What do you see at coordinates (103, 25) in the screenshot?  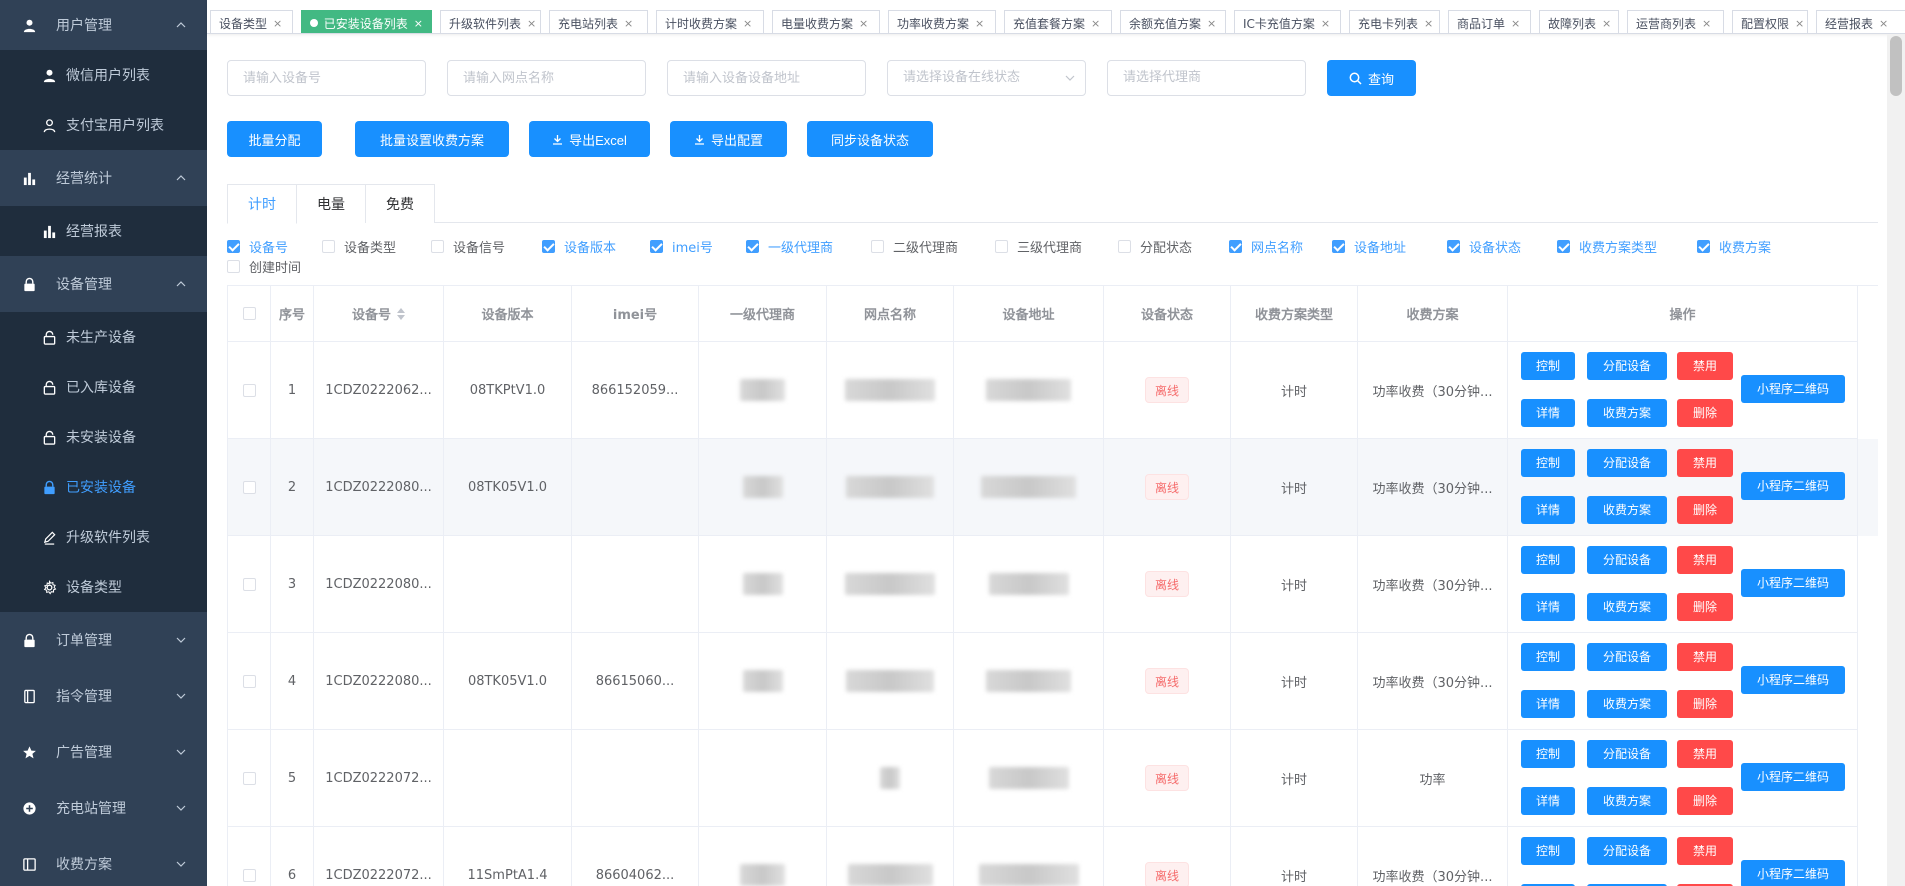 I see `sidebar-item: 用户管理` at bounding box center [103, 25].